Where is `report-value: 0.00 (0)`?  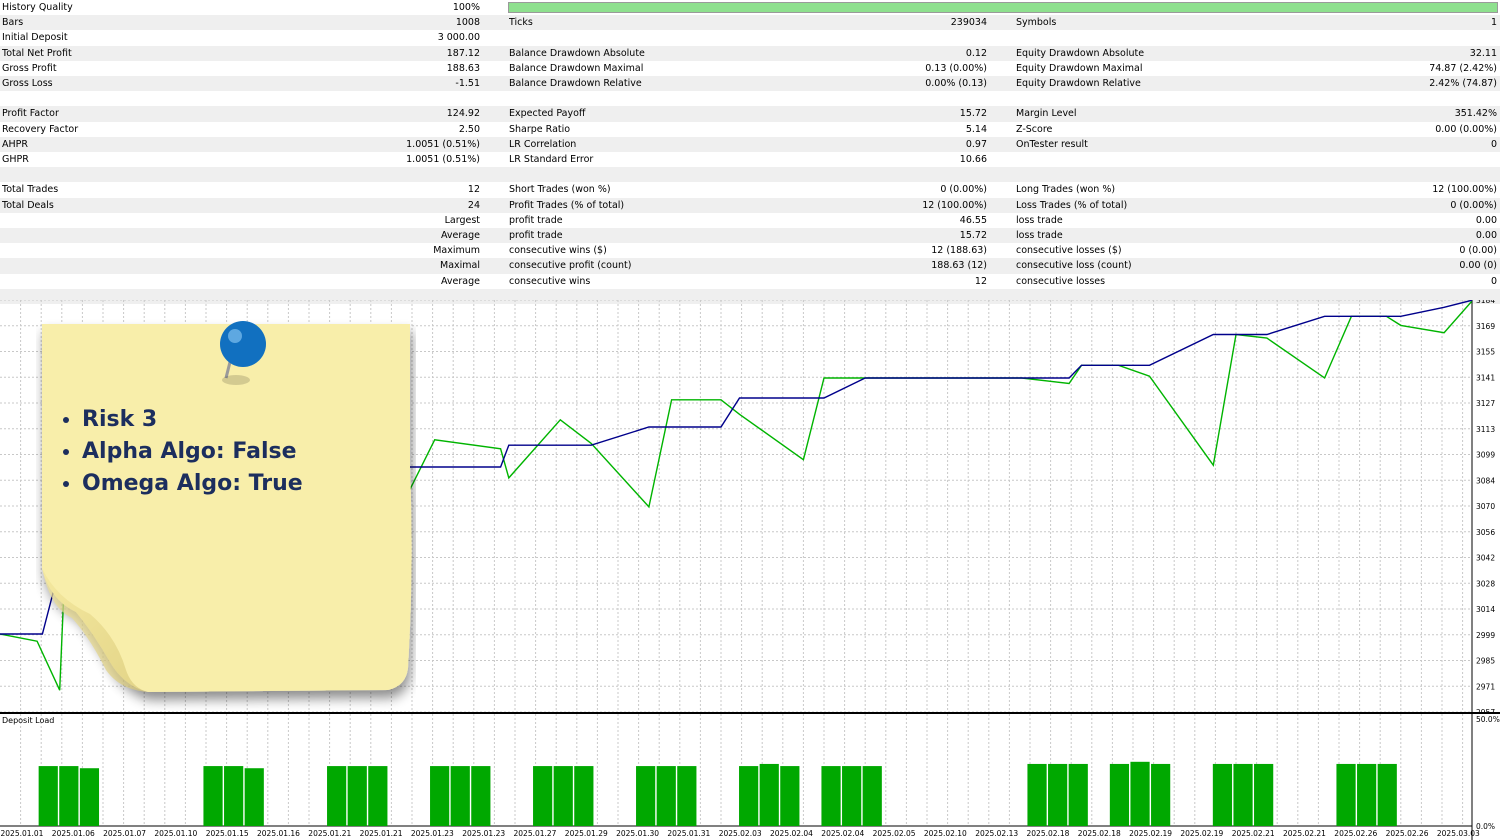
report-value: 0.00 (0) is located at coordinates (1478, 266).